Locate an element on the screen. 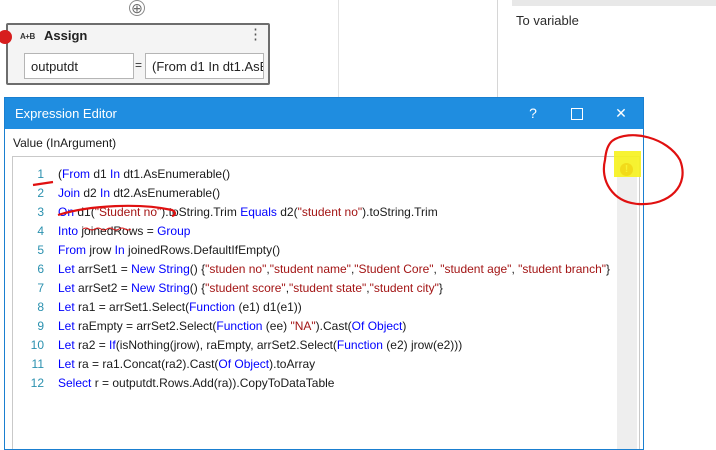 The width and height of the screenshot is (716, 450). properties-panel: To variable is located at coordinates (607, 50).